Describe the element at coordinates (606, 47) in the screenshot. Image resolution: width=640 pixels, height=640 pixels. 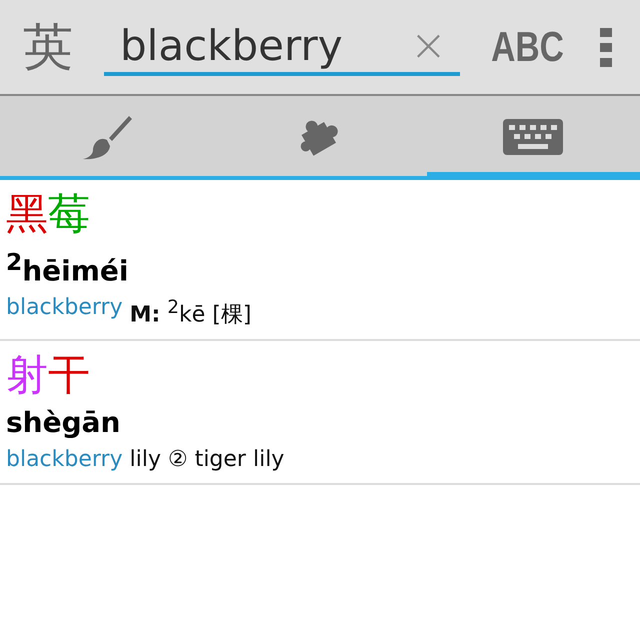
I see `menu-icon` at that location.